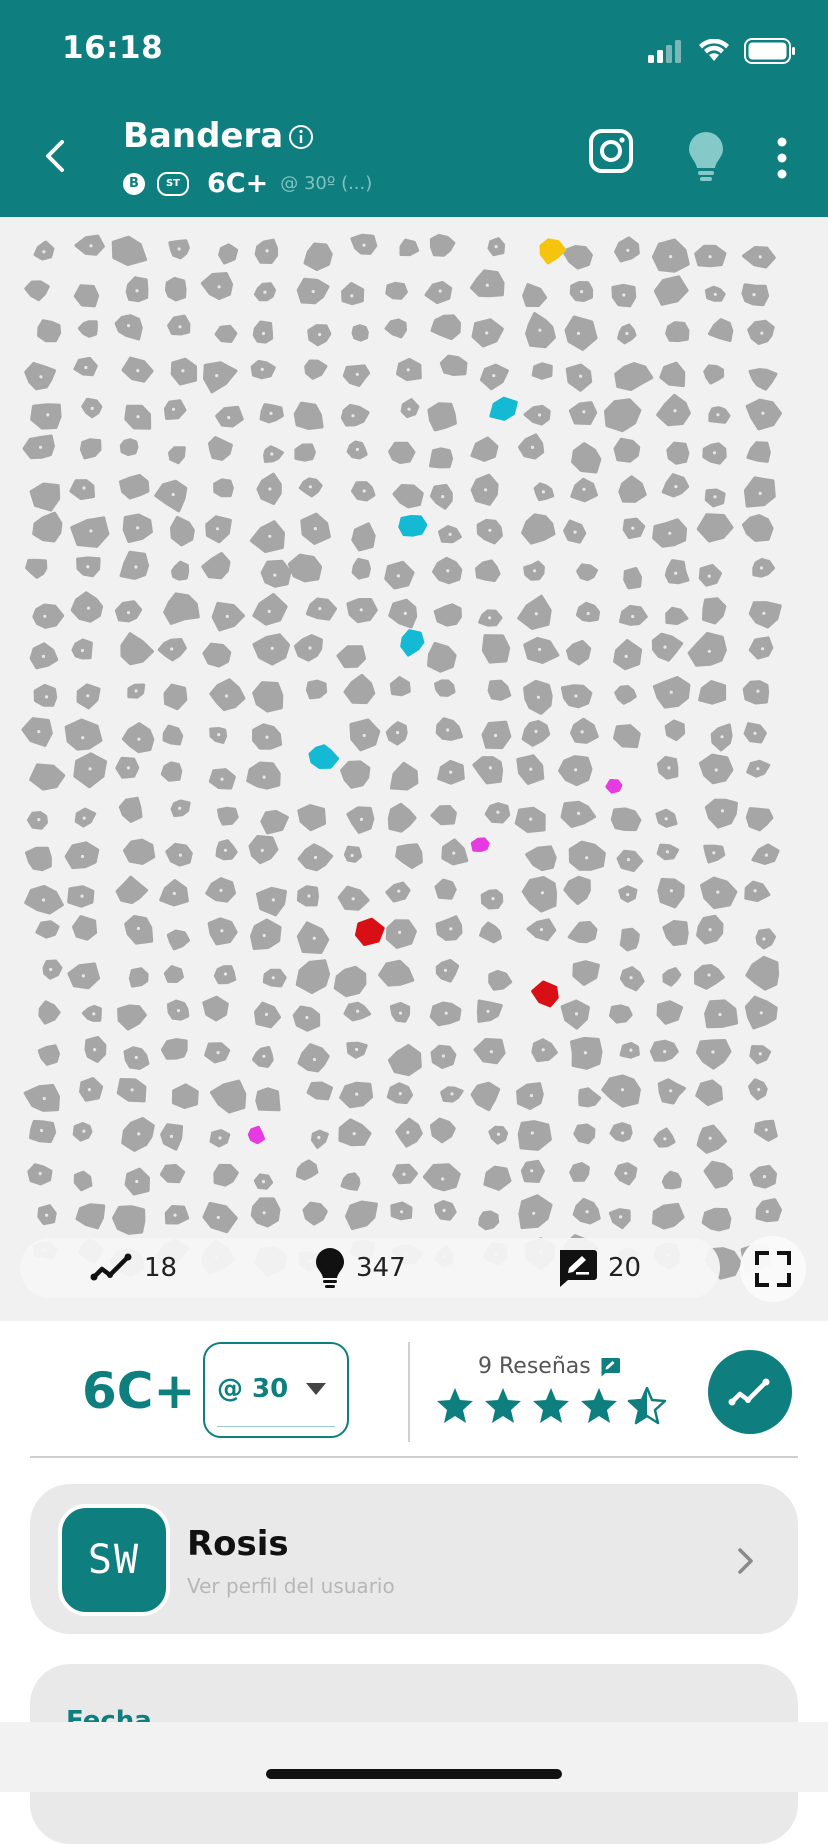 The width and height of the screenshot is (828, 1844). I want to click on lightbulb-button, so click(706, 158).